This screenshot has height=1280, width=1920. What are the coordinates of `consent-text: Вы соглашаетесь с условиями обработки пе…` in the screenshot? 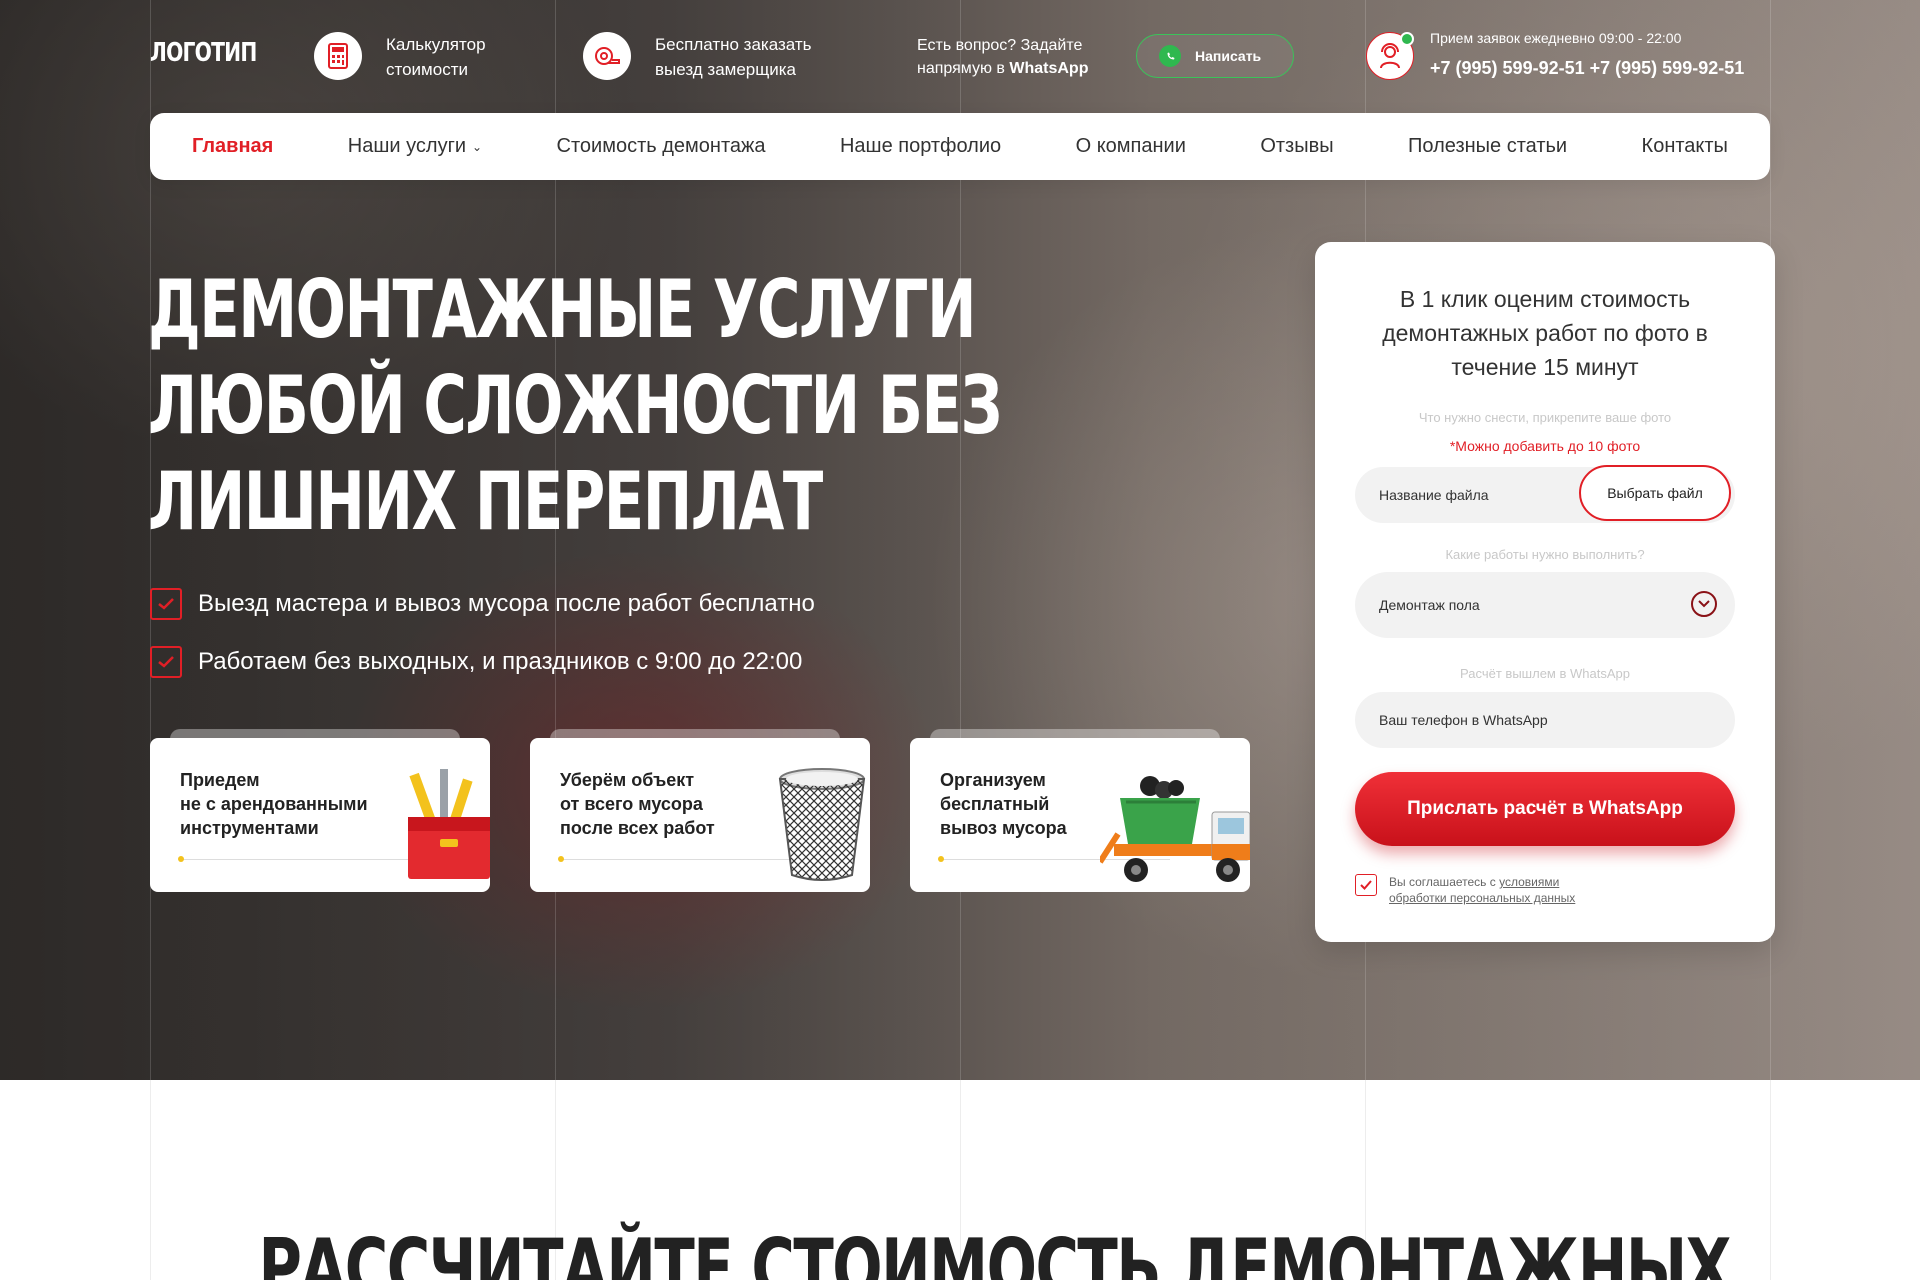 It's located at (1504, 890).